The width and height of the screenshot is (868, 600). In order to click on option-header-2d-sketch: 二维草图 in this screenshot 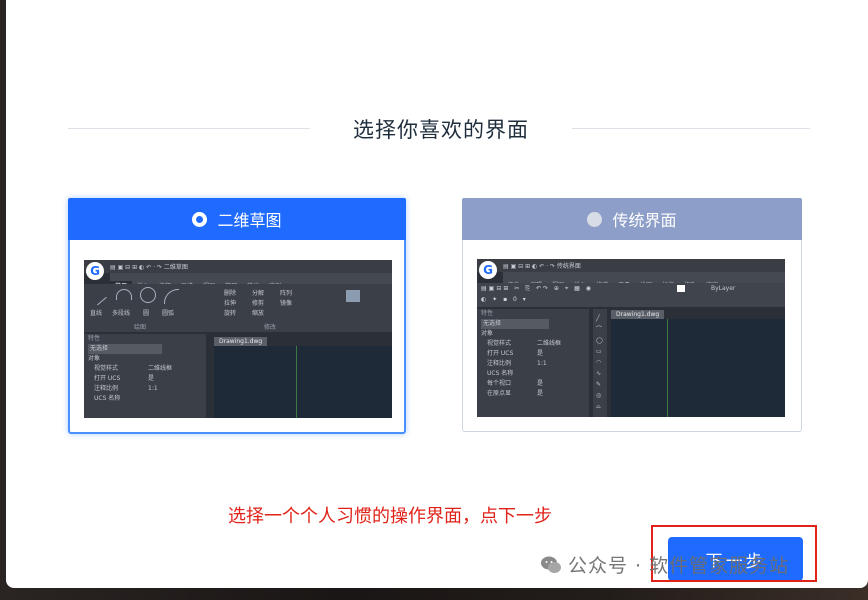, I will do `click(237, 219)`.